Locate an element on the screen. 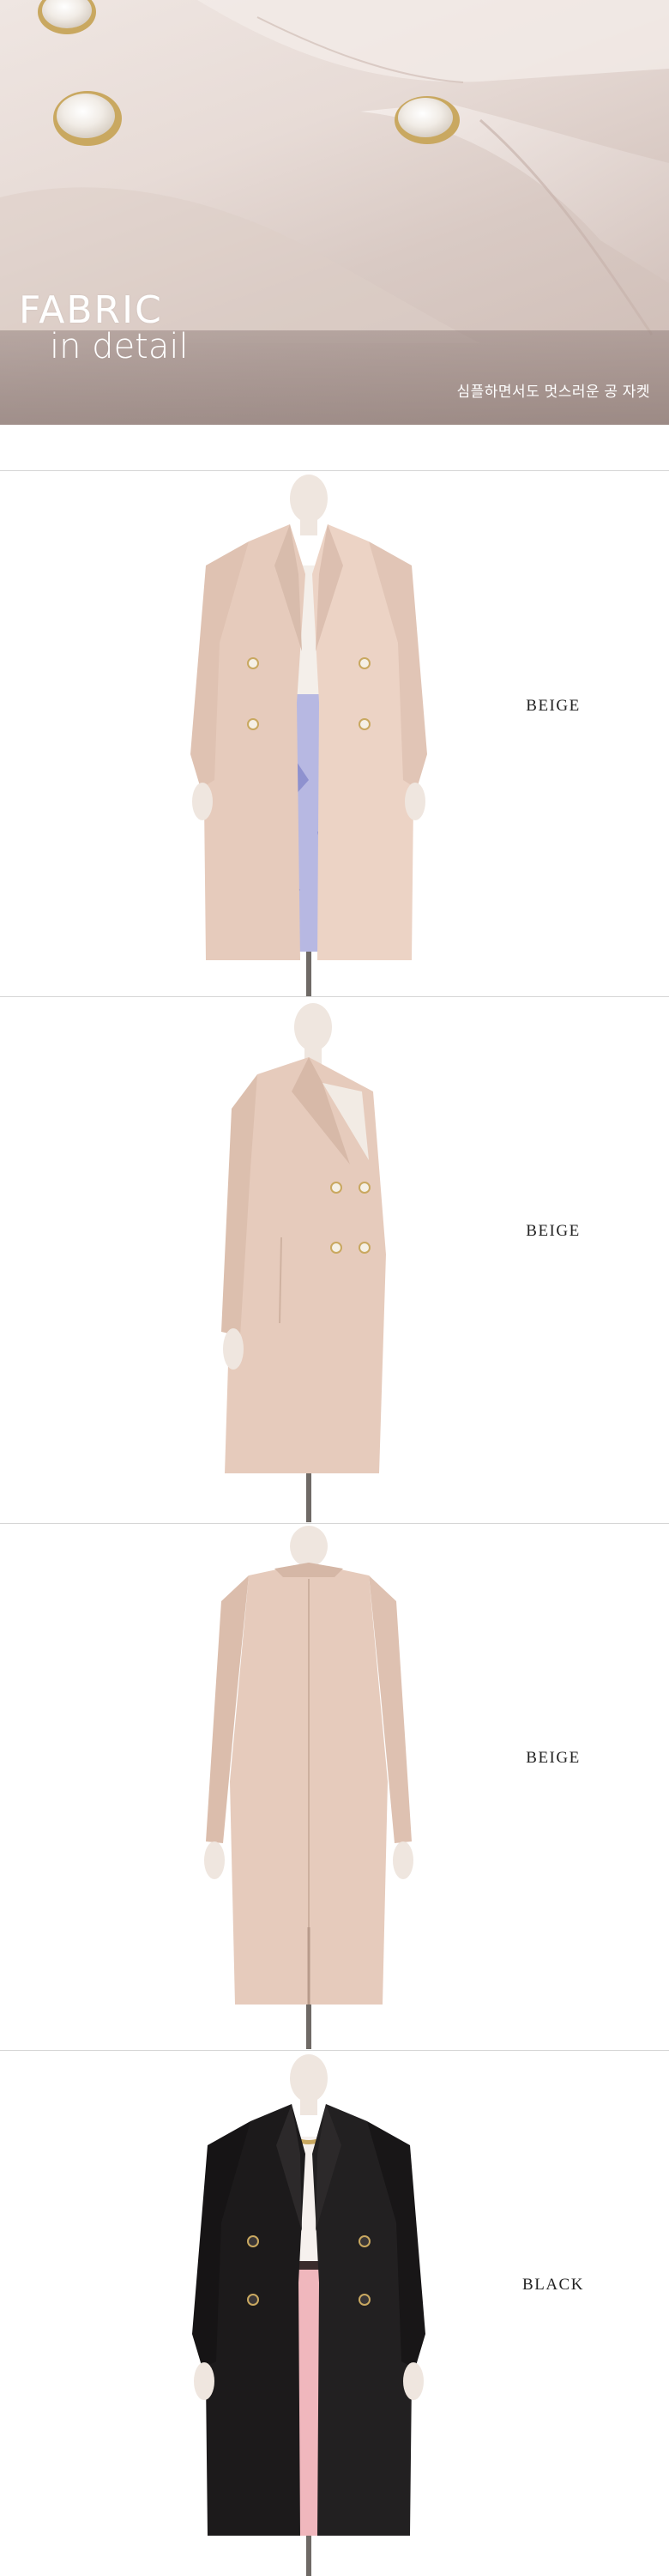 The height and width of the screenshot is (2576, 669). hero-title: FABRIC is located at coordinates (91, 310).